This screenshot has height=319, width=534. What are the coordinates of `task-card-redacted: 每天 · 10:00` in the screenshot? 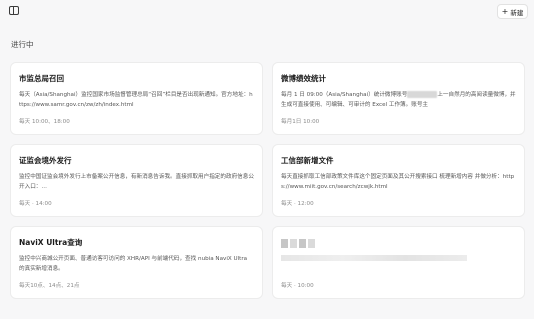 It's located at (398, 262).